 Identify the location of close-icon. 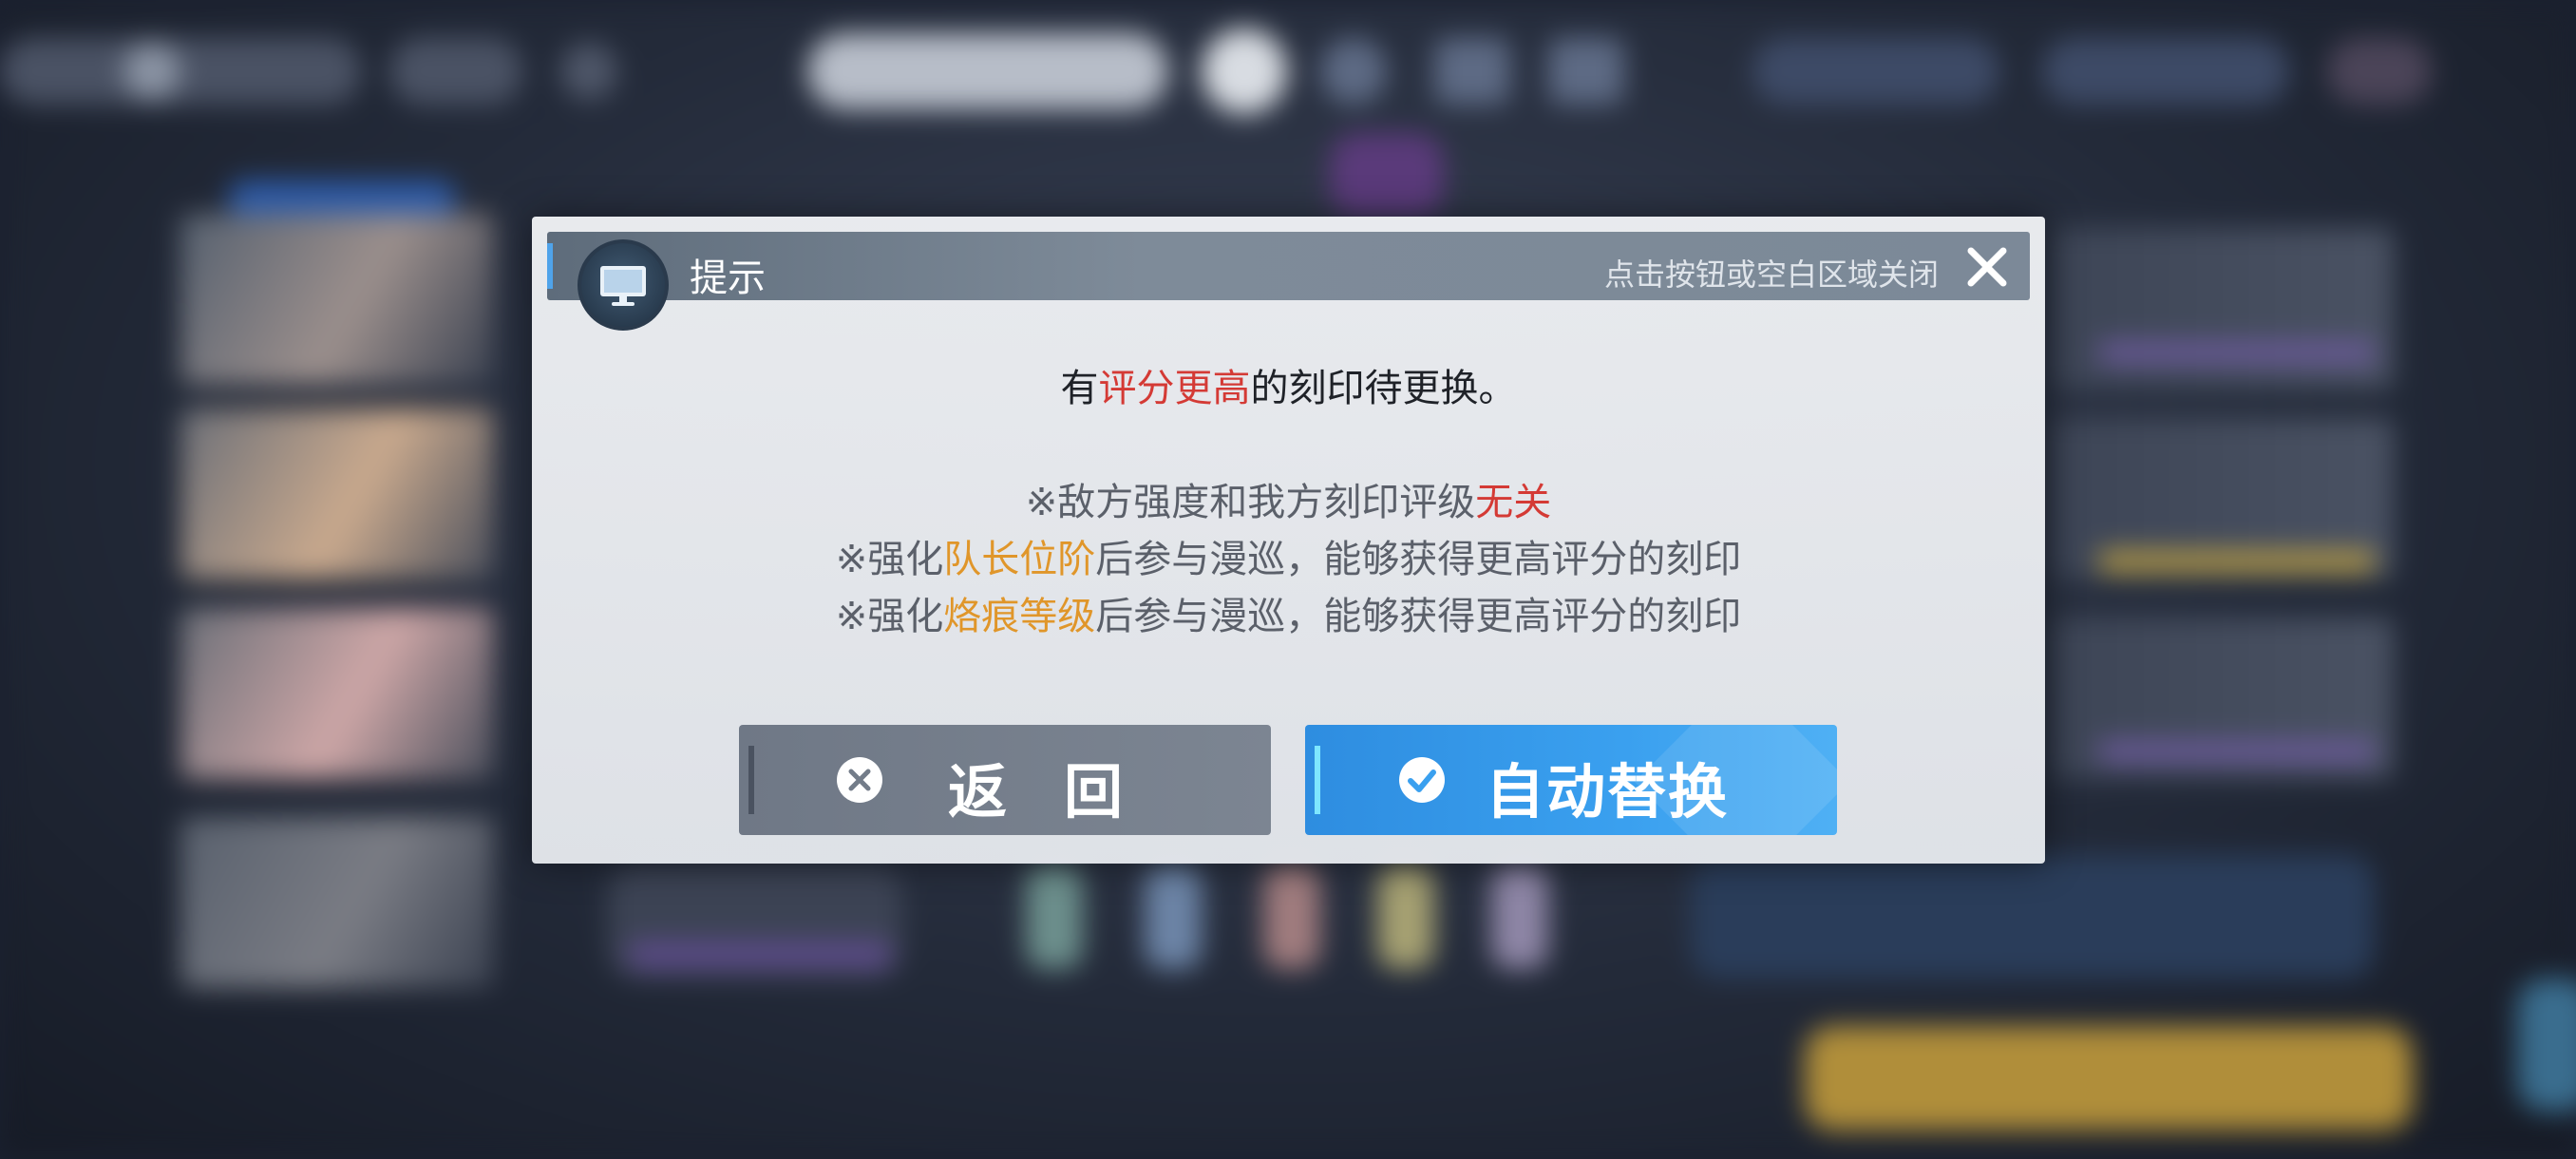
(1987, 267).